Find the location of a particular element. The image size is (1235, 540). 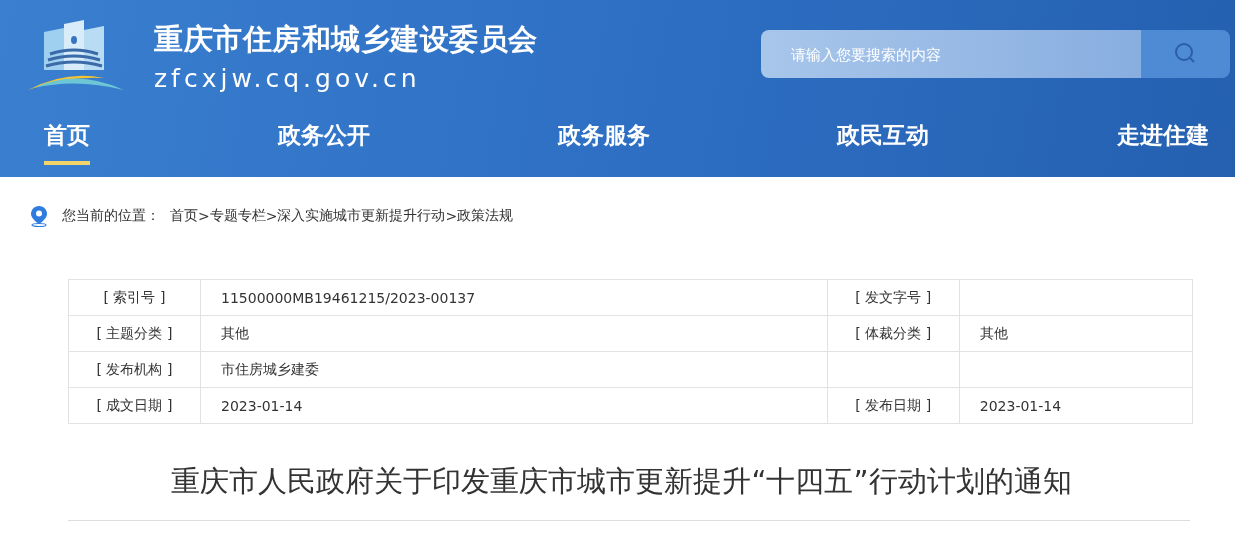

location-pin-icon is located at coordinates (39, 216).